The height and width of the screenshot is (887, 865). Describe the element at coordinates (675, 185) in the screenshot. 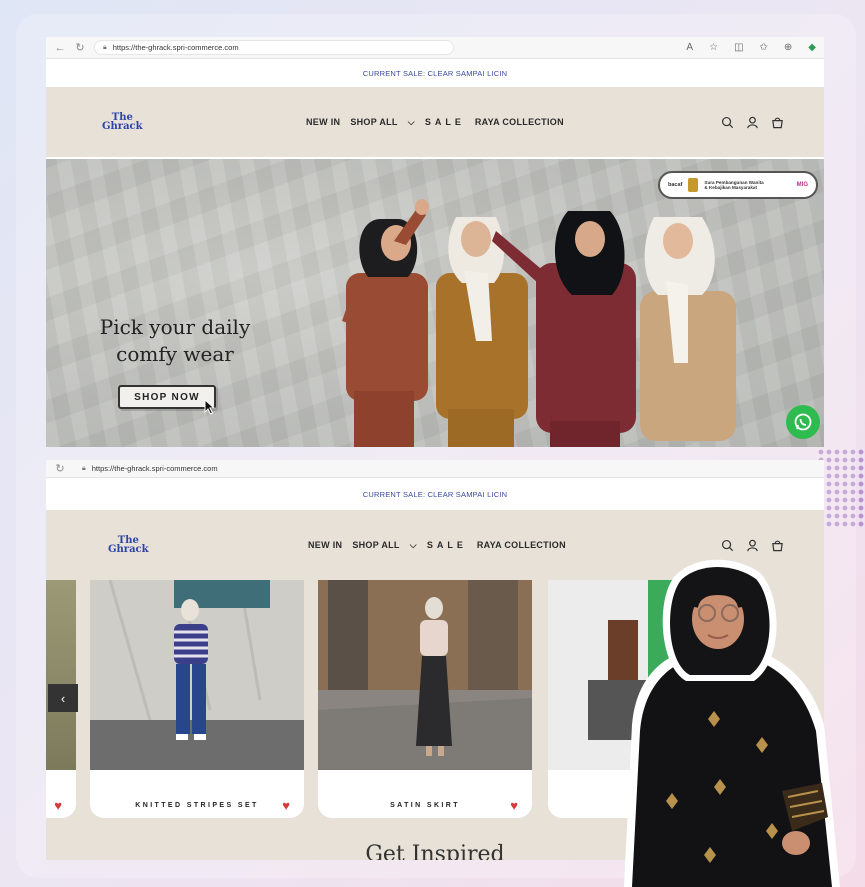

I see `badge-brand: bacaf` at that location.